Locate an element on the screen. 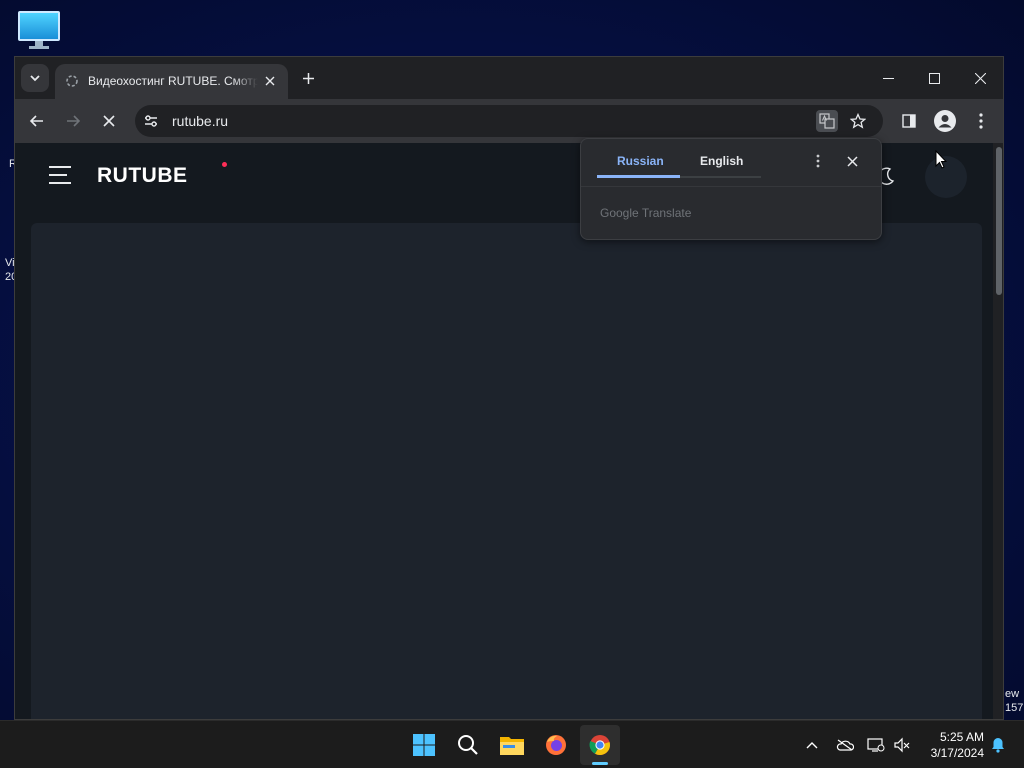  monitor-icon is located at coordinates (39, 26).